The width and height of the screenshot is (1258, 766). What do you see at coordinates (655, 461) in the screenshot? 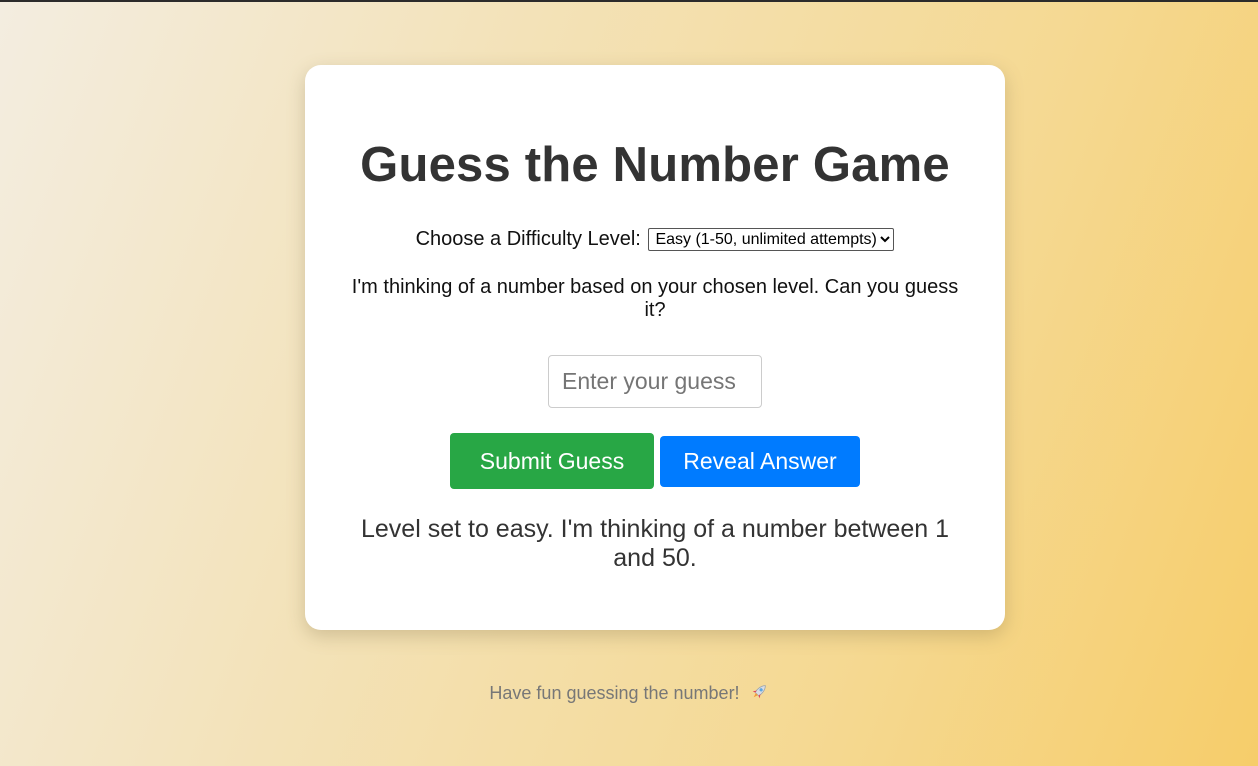
I see `button-row: Submit Guess Reveal Answer` at bounding box center [655, 461].